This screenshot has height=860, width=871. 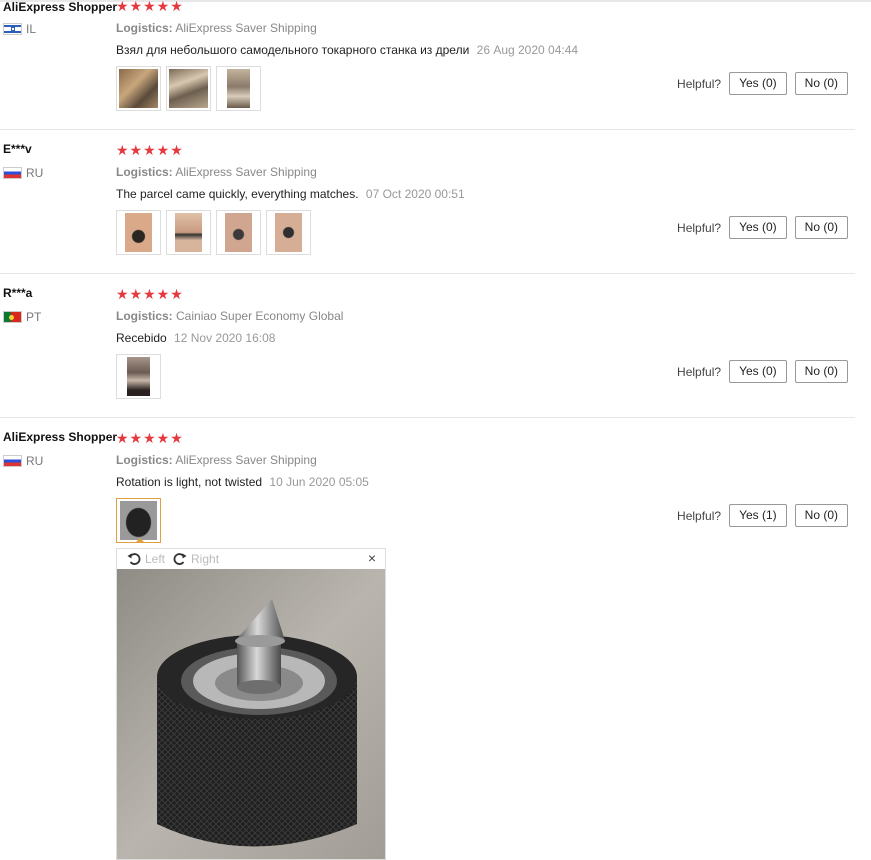 I want to click on review-photo-thumb-selected, so click(x=138, y=520).